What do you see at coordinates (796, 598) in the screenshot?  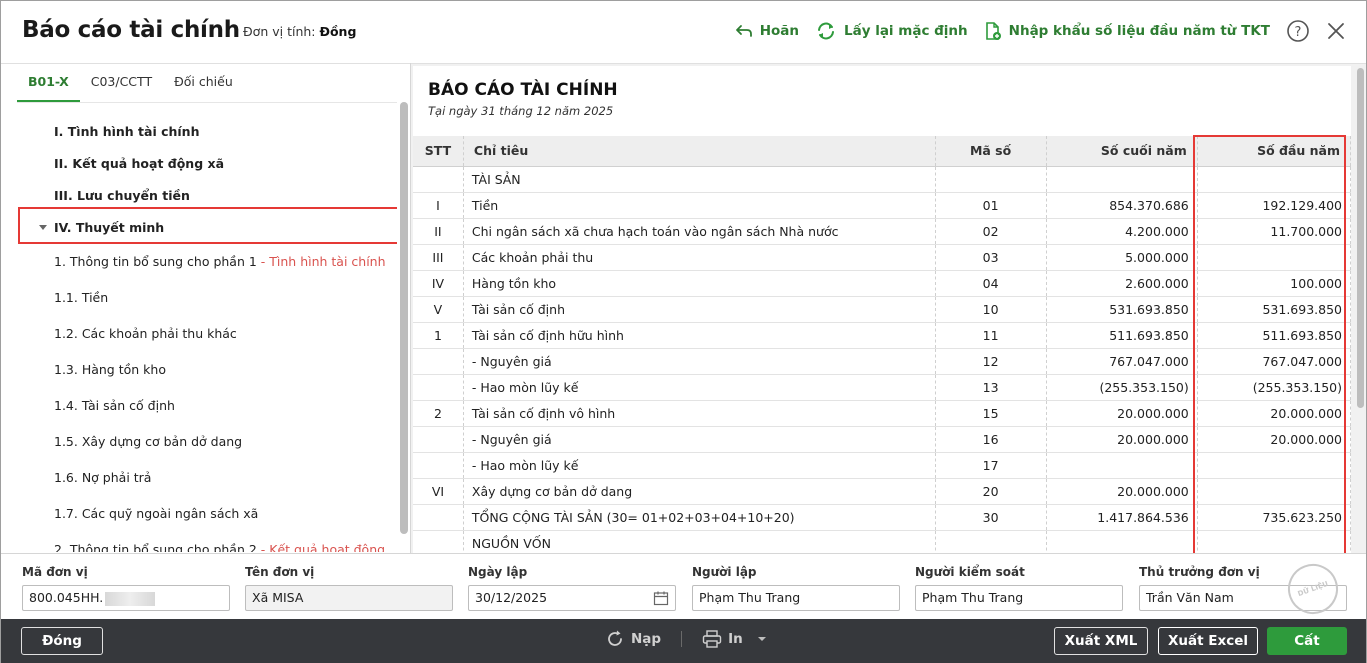 I see `nguoi-lap-input: Phạm Thu Trang` at bounding box center [796, 598].